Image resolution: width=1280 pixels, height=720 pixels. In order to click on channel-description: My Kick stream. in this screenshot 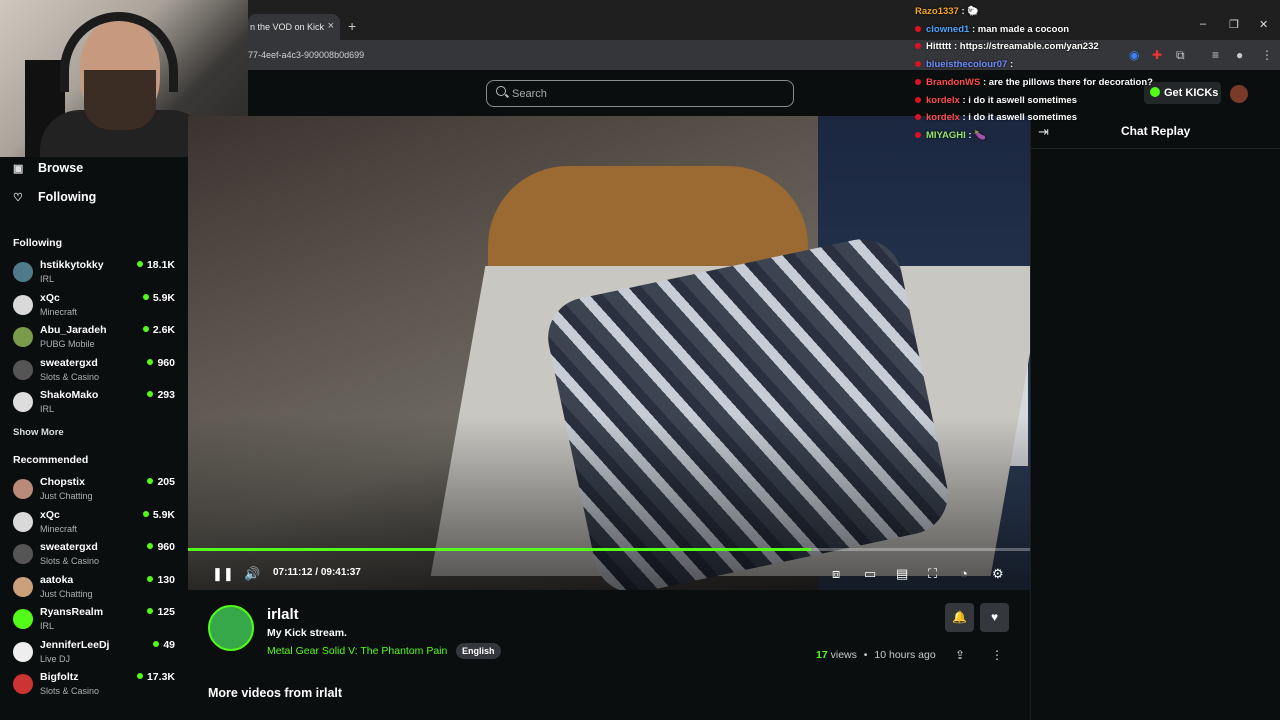, I will do `click(307, 633)`.